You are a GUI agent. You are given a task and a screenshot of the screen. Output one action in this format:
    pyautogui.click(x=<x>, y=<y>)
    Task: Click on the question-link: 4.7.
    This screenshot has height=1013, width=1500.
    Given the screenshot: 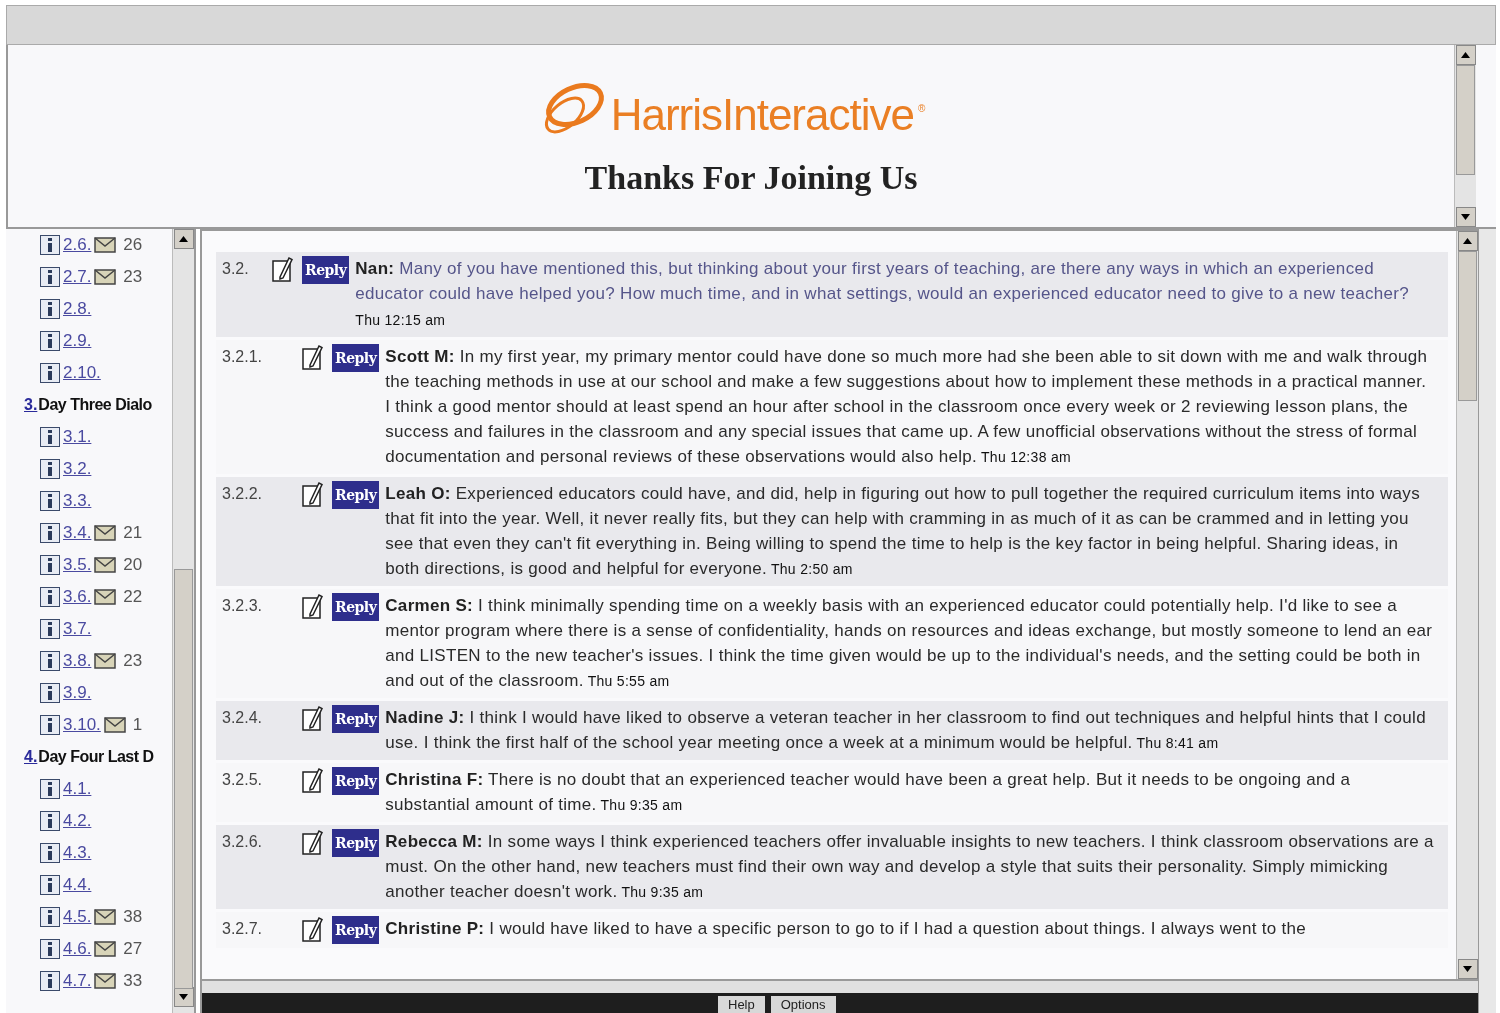 What is the action you would take?
    pyautogui.click(x=77, y=981)
    